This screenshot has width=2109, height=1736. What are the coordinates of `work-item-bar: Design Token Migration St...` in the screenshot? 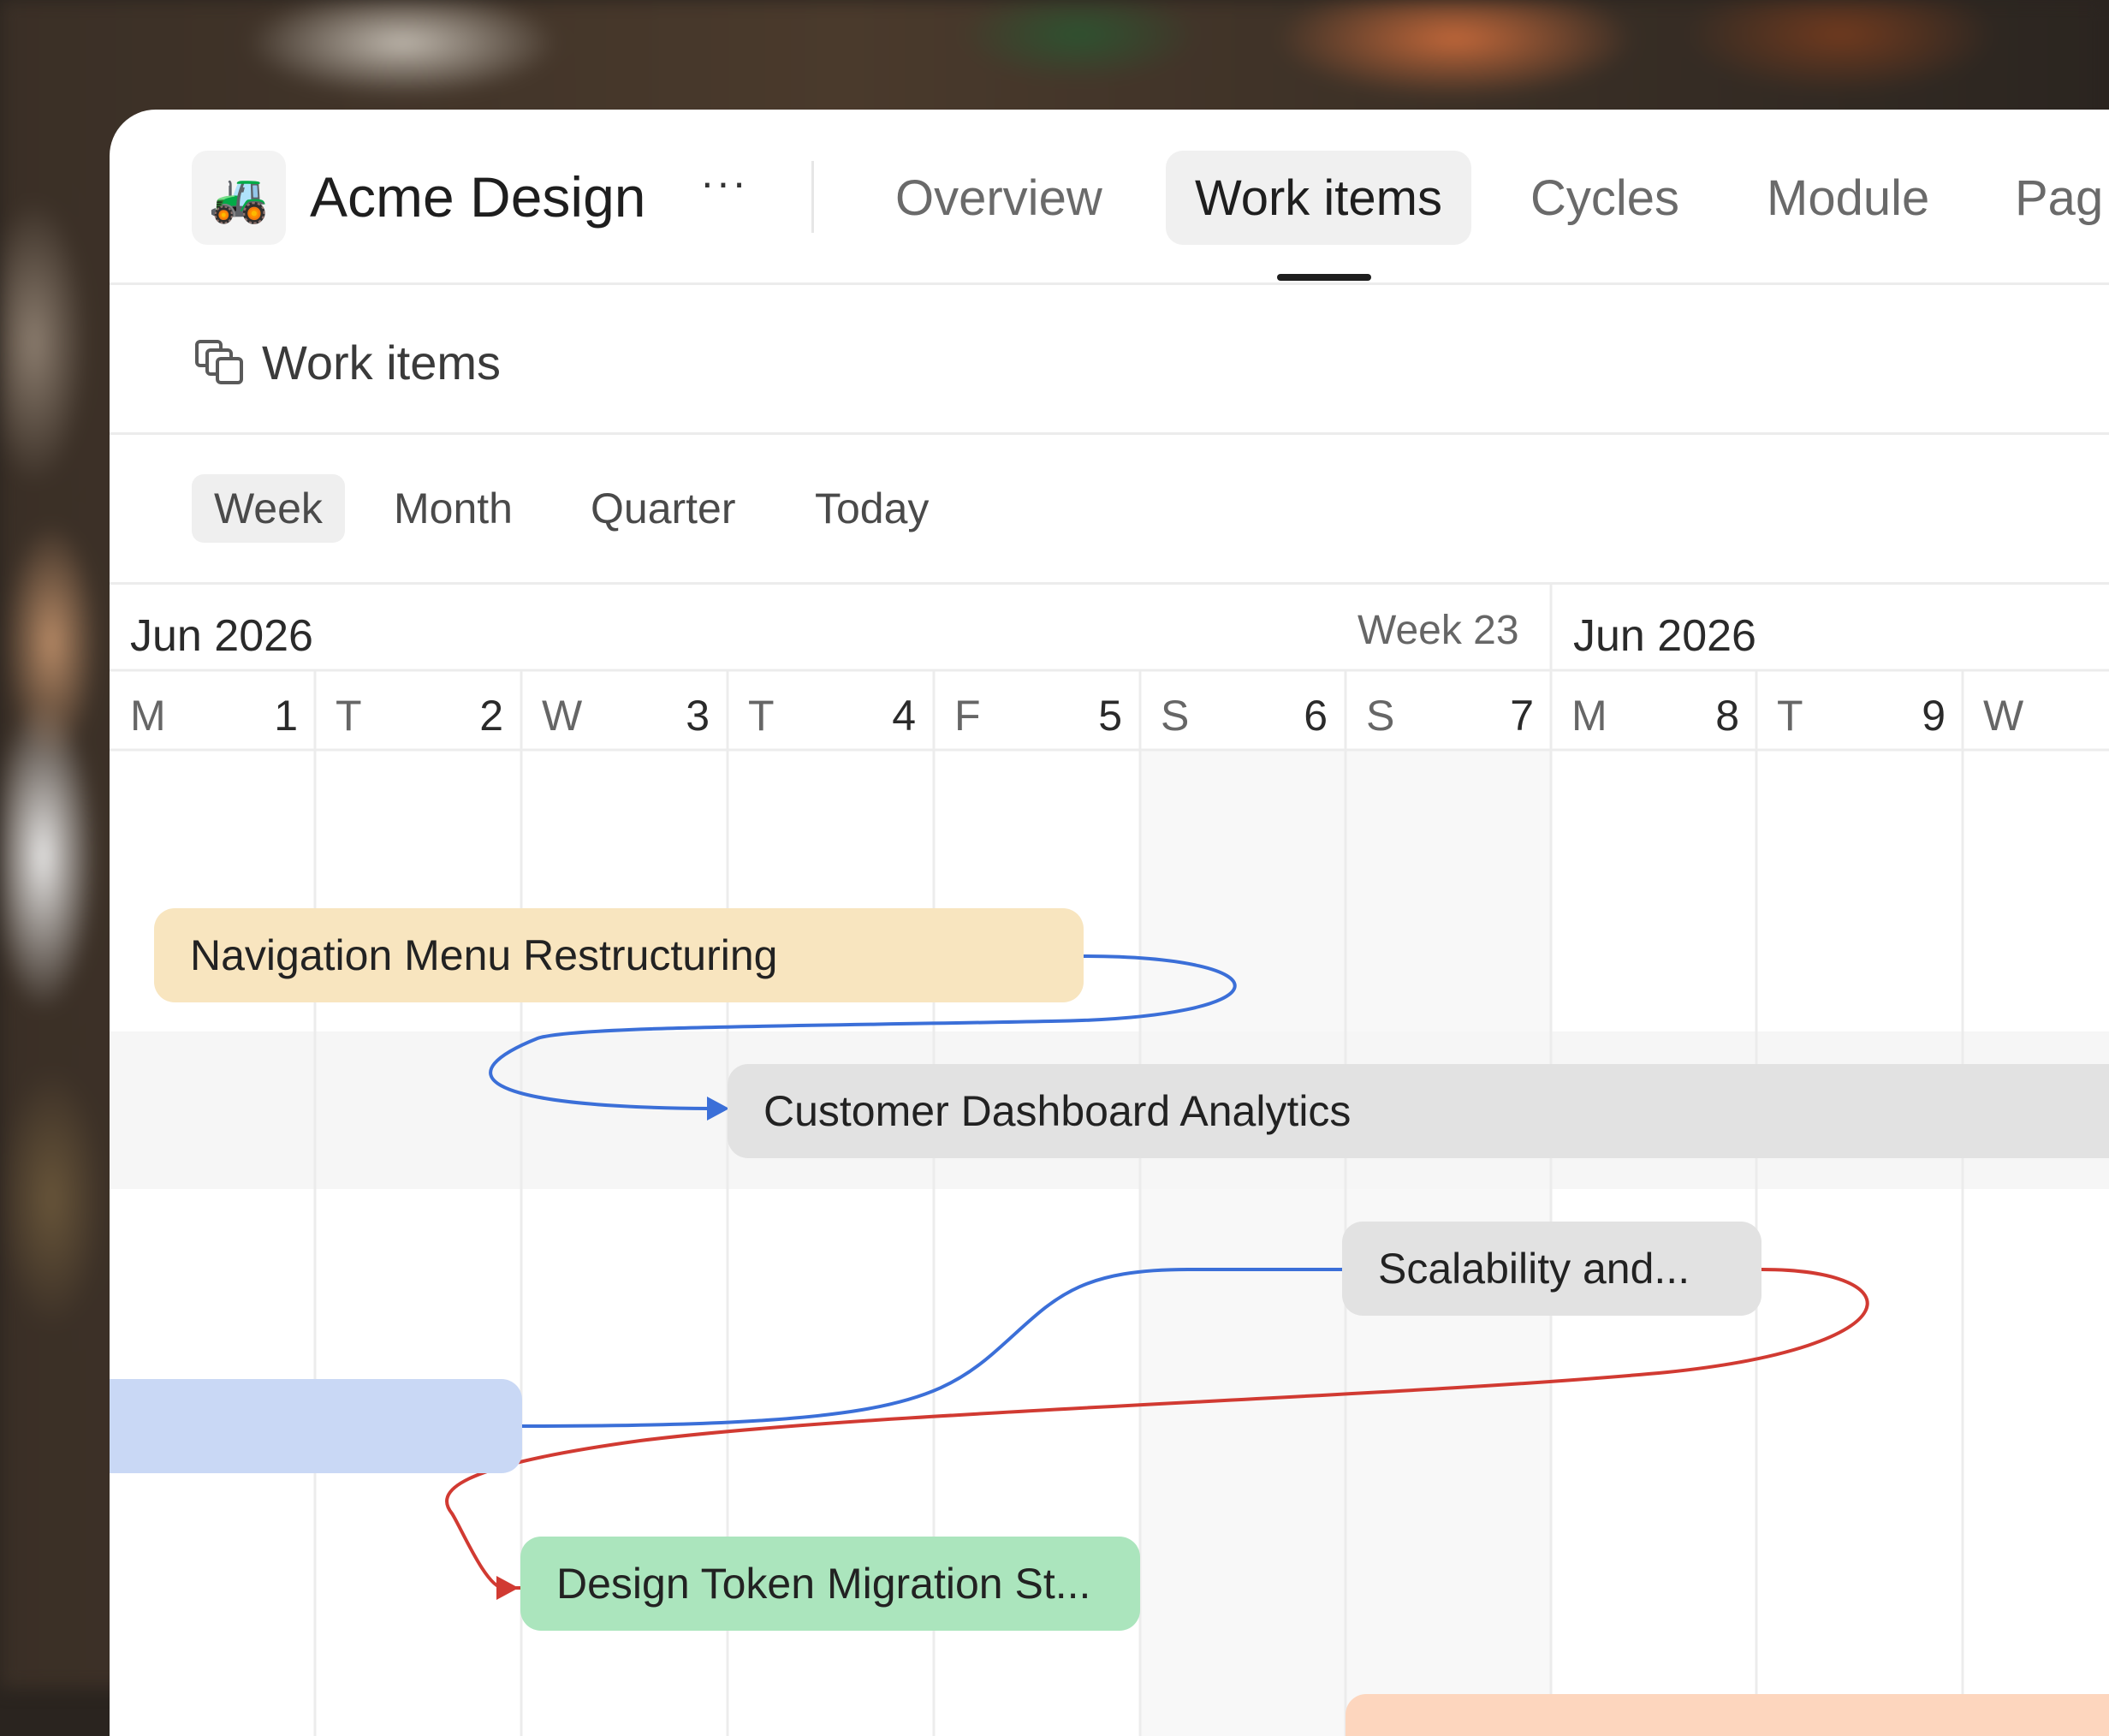 It's located at (830, 1584).